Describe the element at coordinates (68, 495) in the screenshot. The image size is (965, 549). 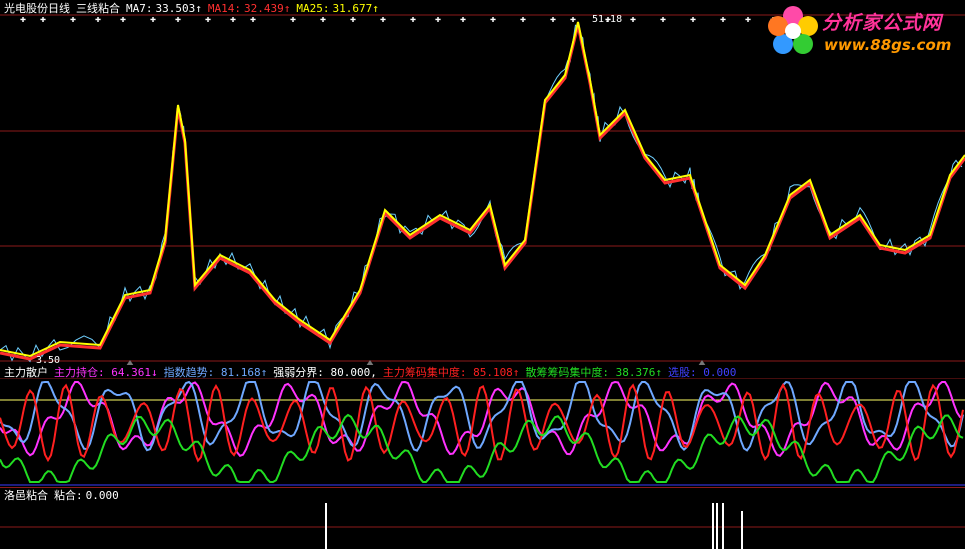
I see `bond-label: 粘合:` at that location.